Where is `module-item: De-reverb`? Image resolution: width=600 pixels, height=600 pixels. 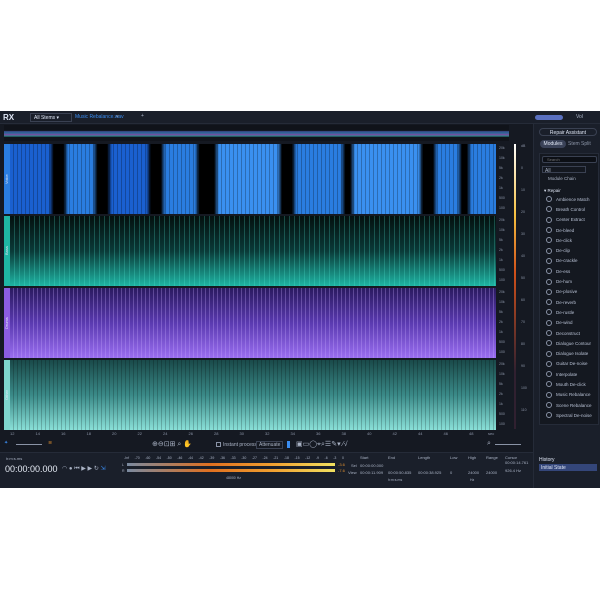
module-item: De-reverb is located at coordinates (568, 302).